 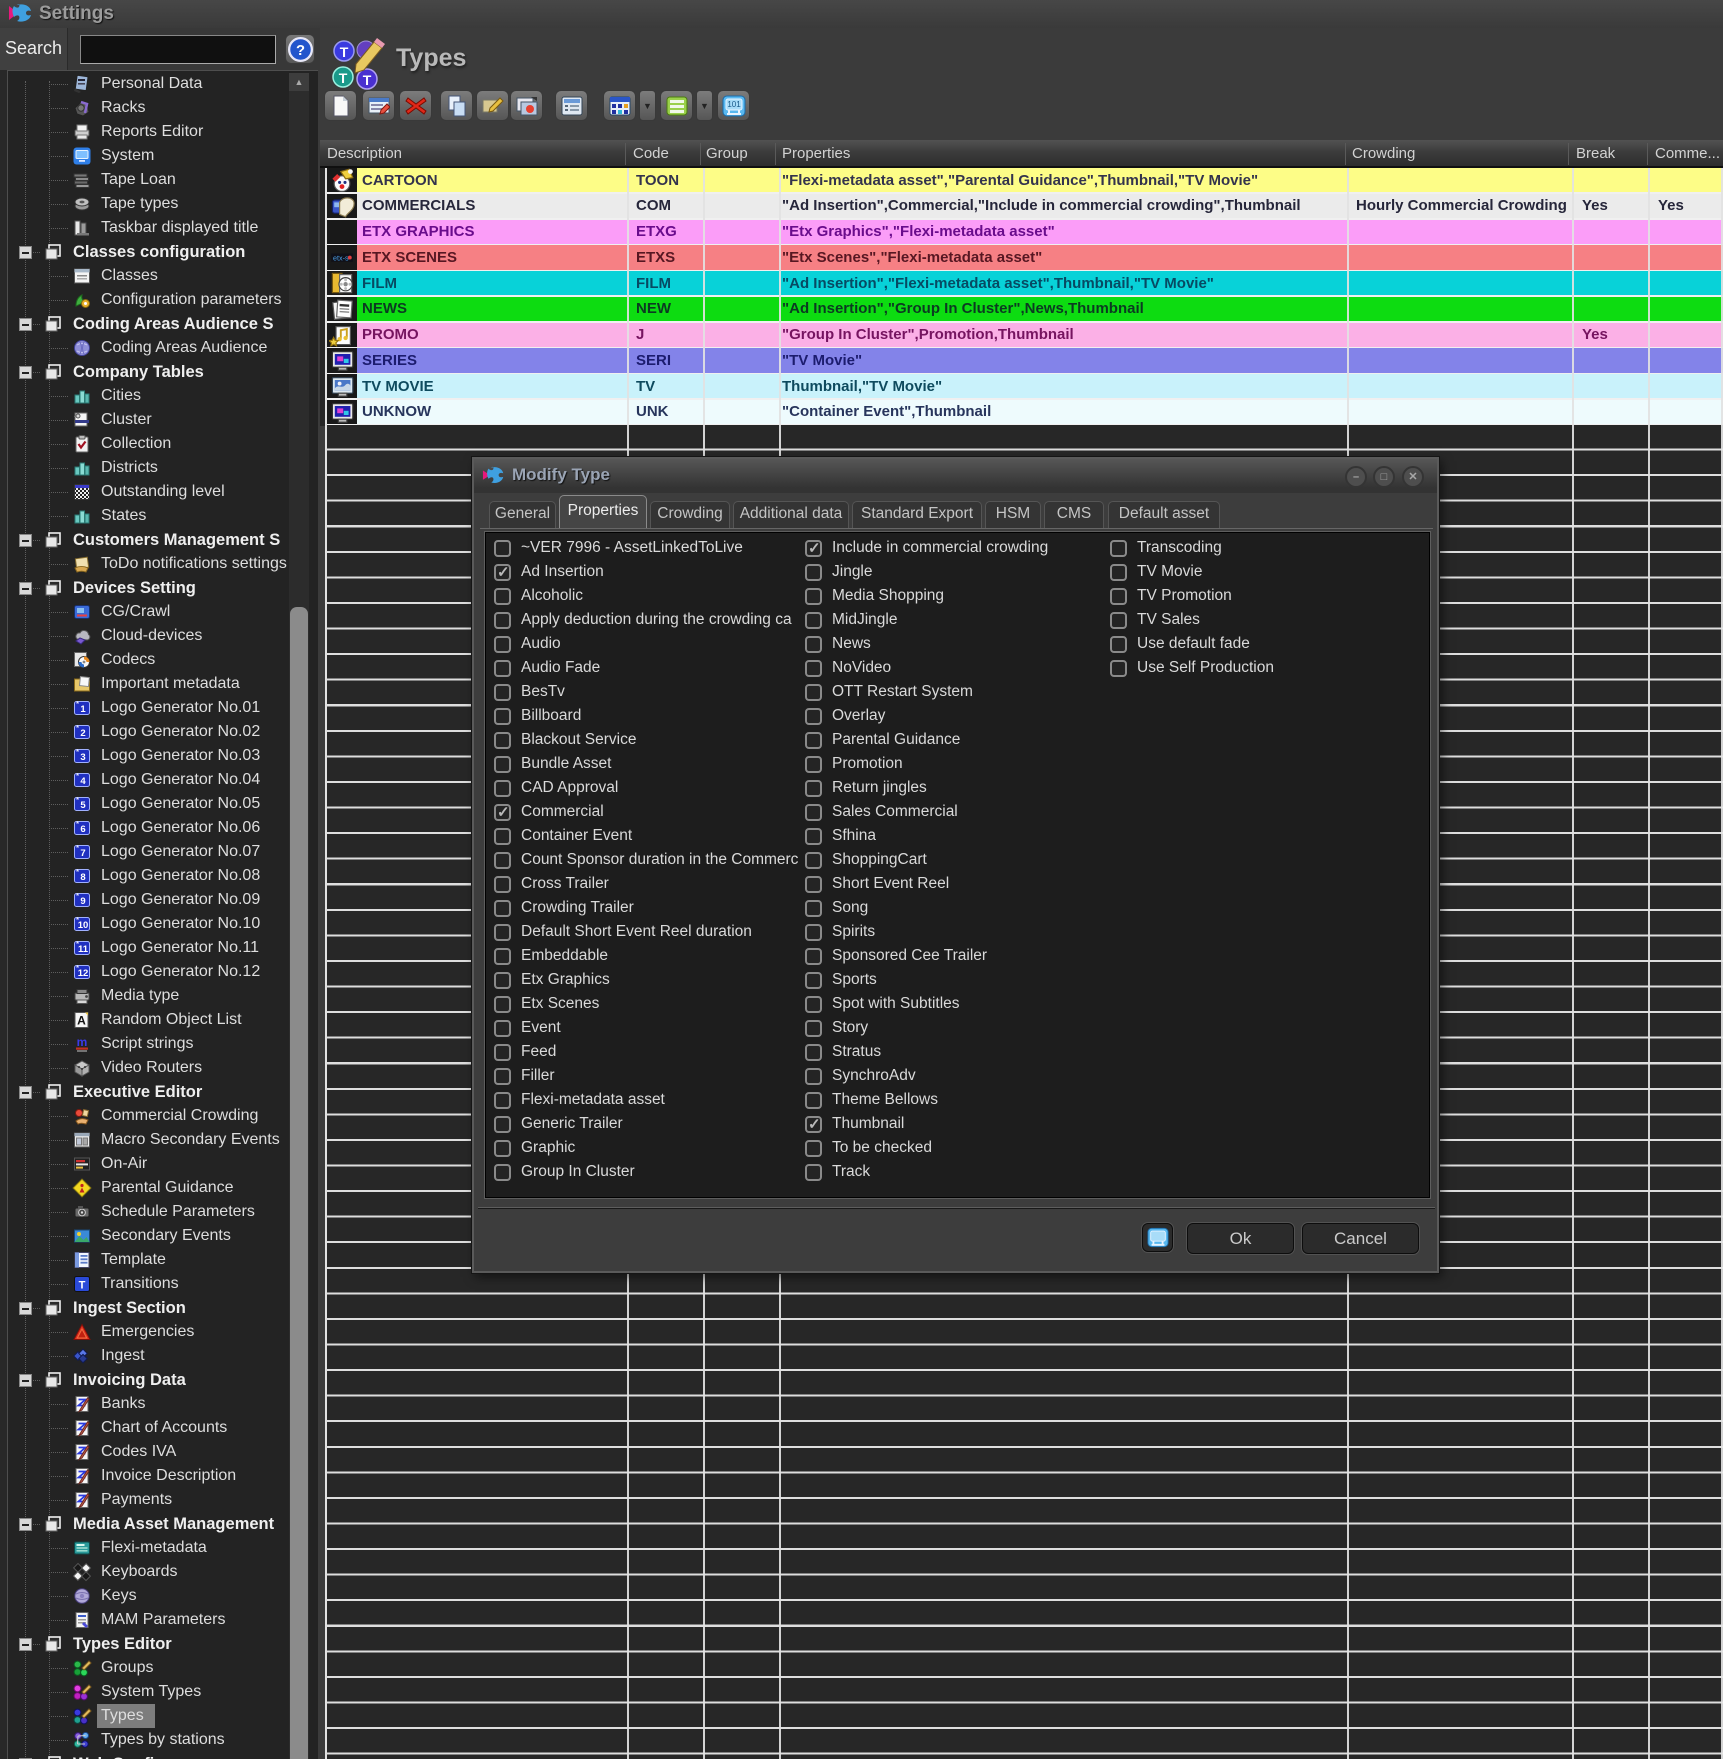 What do you see at coordinates (81, 1021) in the screenshot?
I see `svg-text: A` at bounding box center [81, 1021].